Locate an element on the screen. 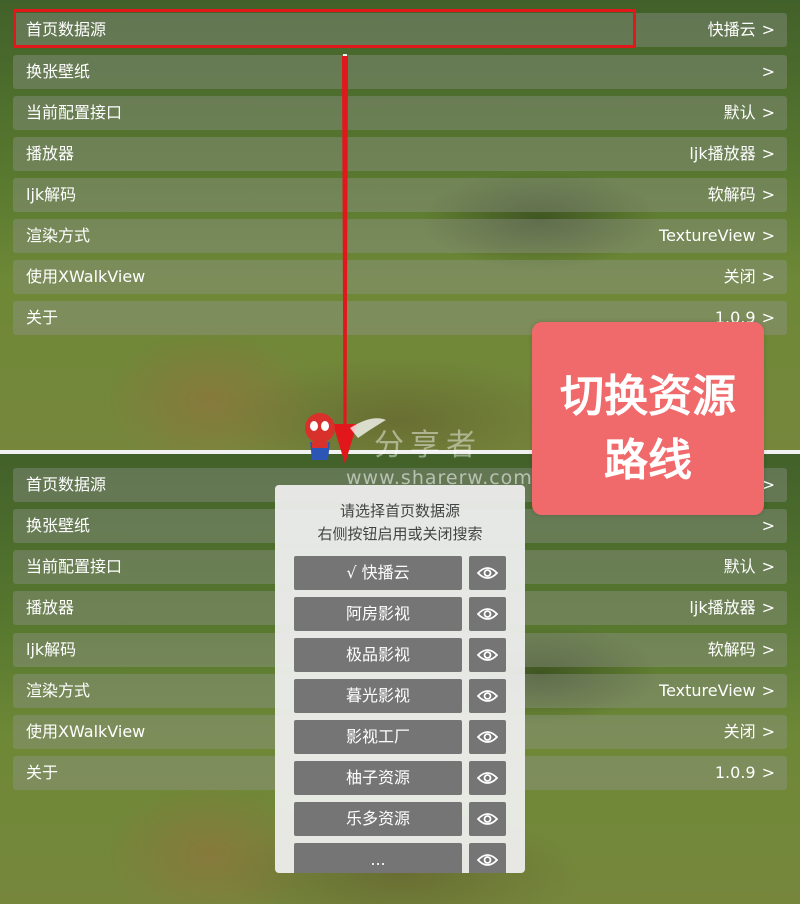 The image size is (800, 904). row-label: 首页数据源 is located at coordinates (66, 484).